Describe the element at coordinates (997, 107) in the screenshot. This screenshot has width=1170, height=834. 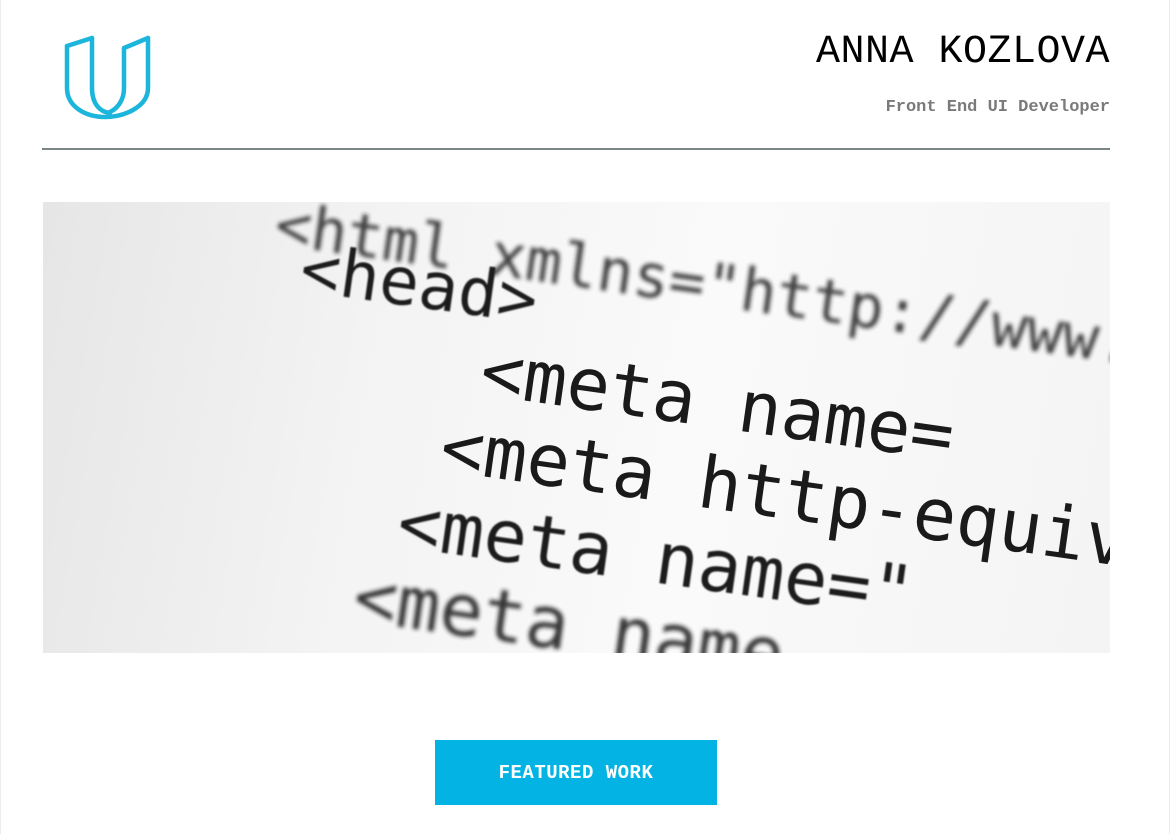
I see `developer-role: Front End UI Developer` at that location.